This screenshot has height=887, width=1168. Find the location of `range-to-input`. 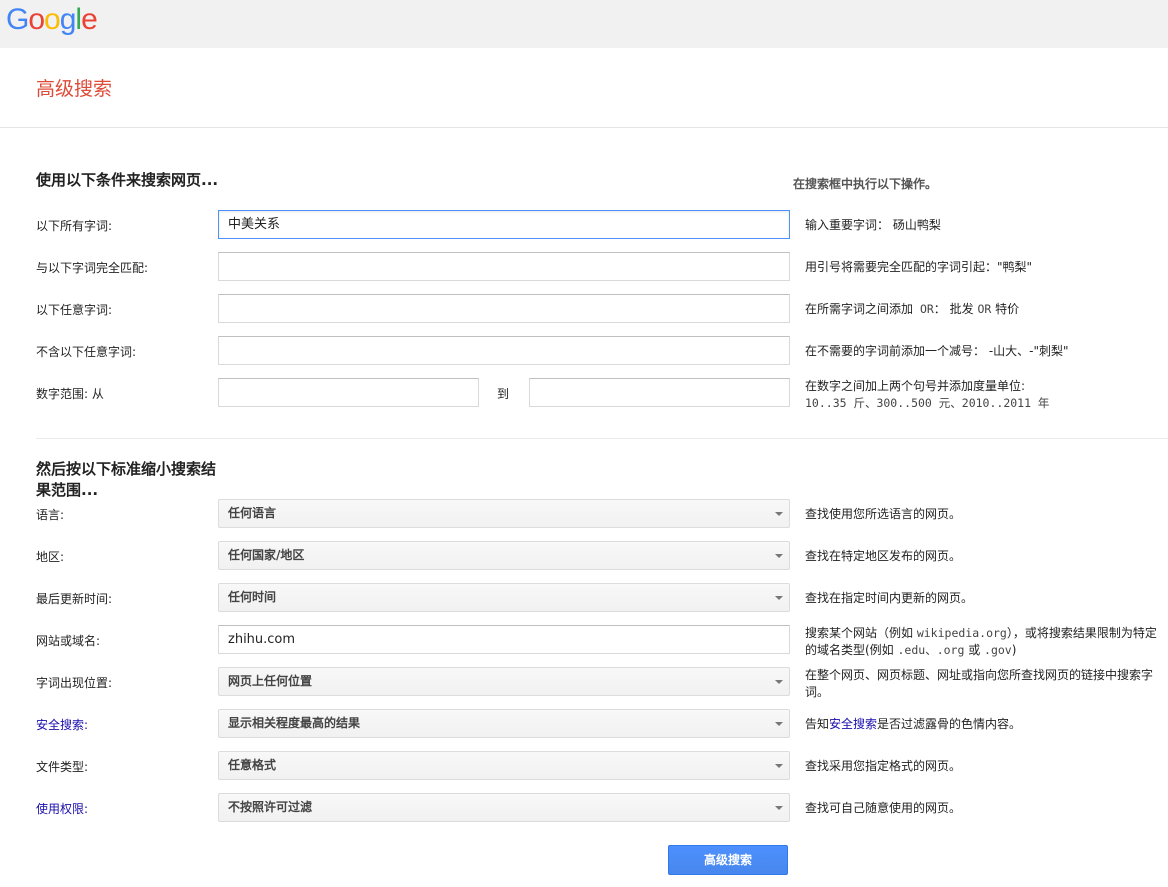

range-to-input is located at coordinates (659, 392).